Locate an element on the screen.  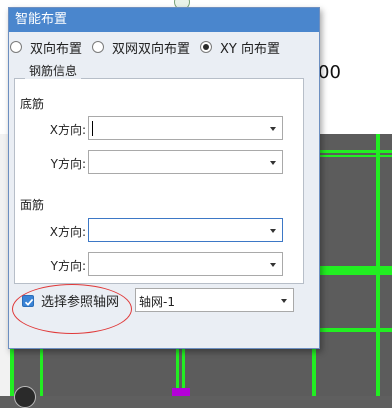
radio-label: XY 向布置 is located at coordinates (250, 49).